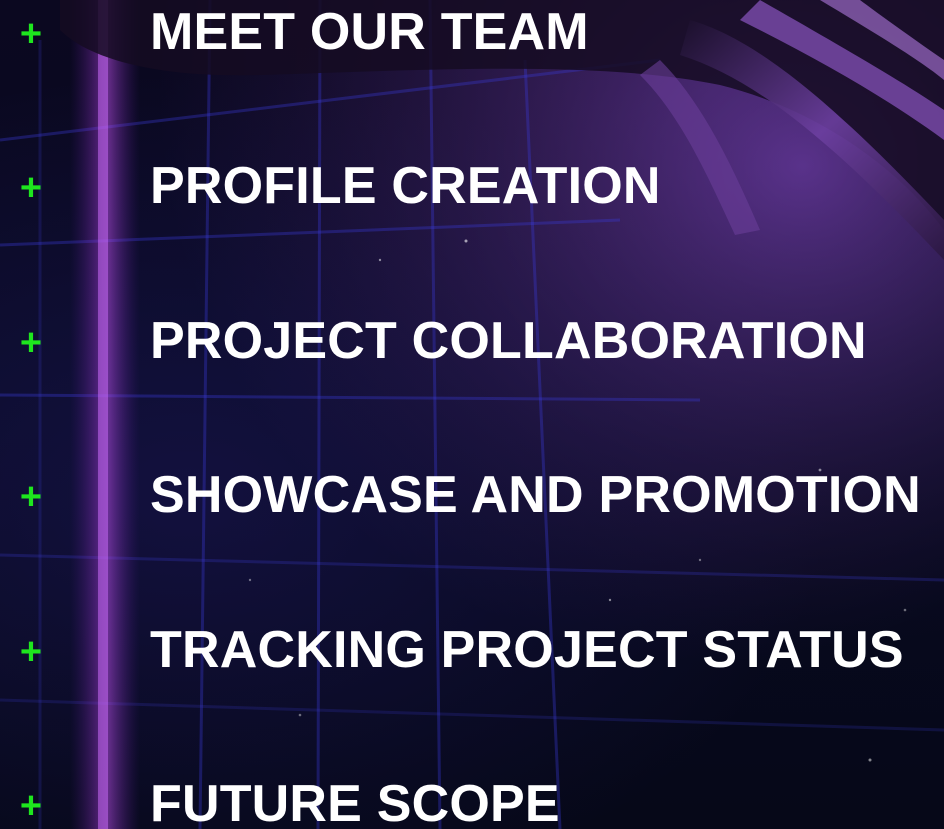 The height and width of the screenshot is (829, 944). What do you see at coordinates (508, 341) in the screenshot?
I see `agenda-item-label: PROJECT COLLABORATION` at bounding box center [508, 341].